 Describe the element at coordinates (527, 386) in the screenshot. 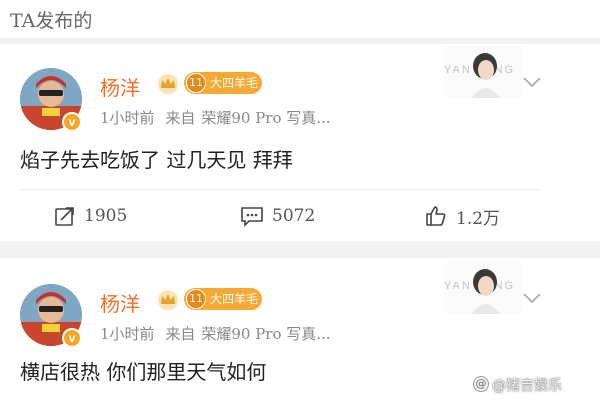

I see `image-watermark: @猪吉娱乐` at that location.